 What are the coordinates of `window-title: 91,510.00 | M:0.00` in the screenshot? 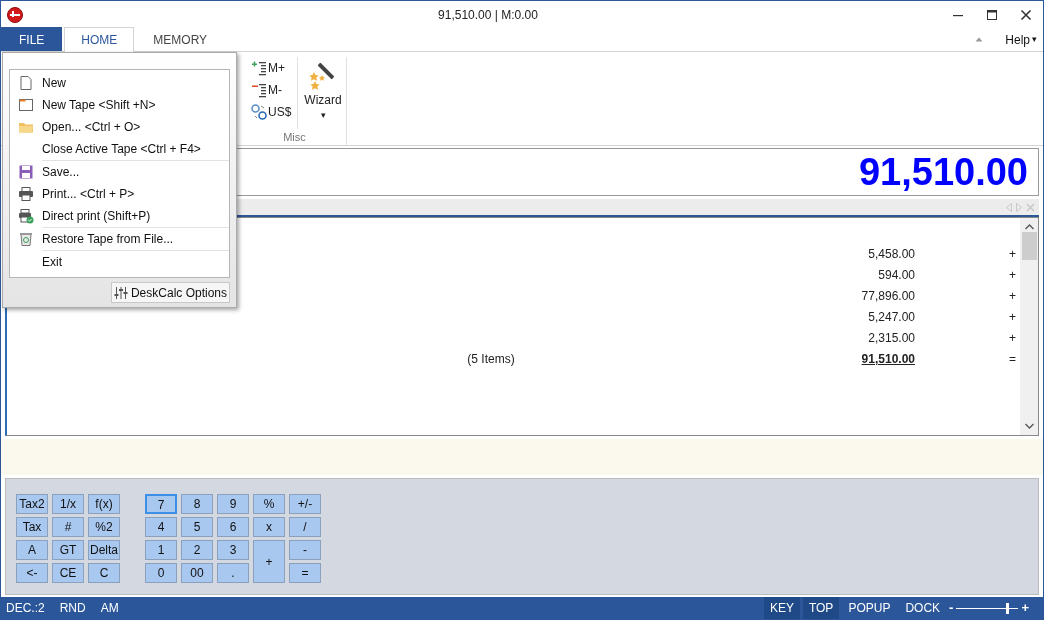 It's located at (488, 15).